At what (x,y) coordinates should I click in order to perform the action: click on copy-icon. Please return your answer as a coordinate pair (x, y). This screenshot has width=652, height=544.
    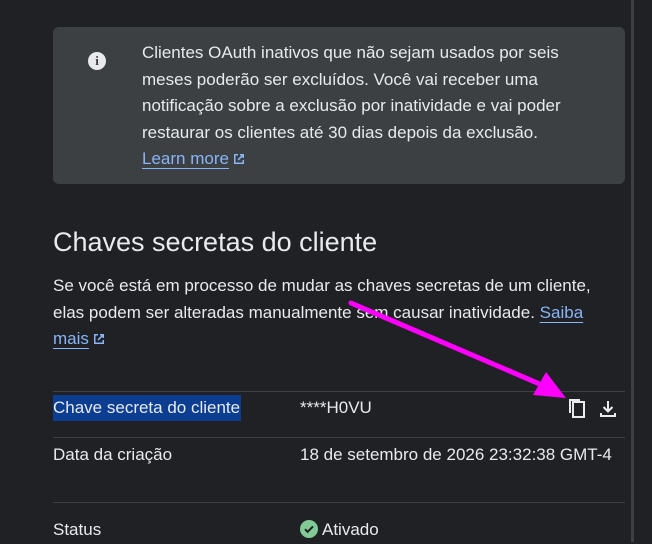
    Looking at the image, I should click on (577, 409).